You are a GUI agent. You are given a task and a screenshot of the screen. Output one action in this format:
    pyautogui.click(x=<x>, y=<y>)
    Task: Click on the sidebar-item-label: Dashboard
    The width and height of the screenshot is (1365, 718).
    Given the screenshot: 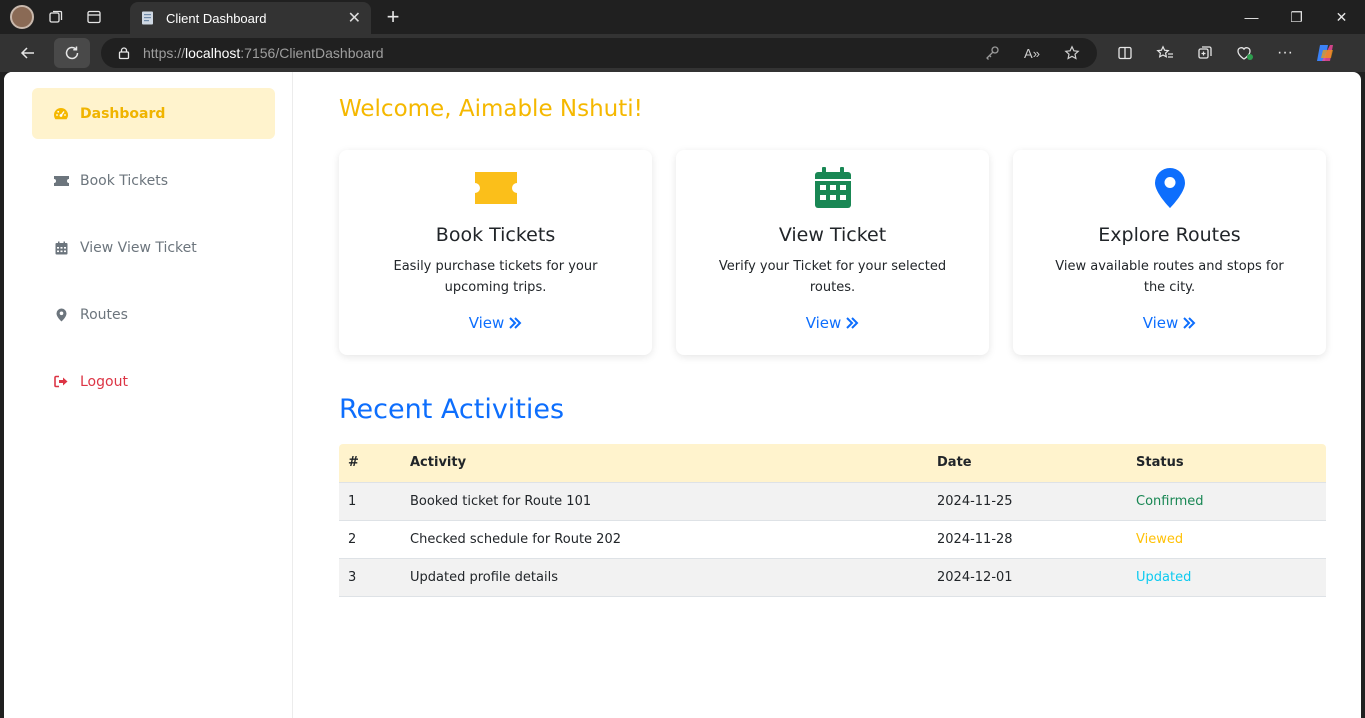 What is the action you would take?
    pyautogui.click(x=123, y=113)
    